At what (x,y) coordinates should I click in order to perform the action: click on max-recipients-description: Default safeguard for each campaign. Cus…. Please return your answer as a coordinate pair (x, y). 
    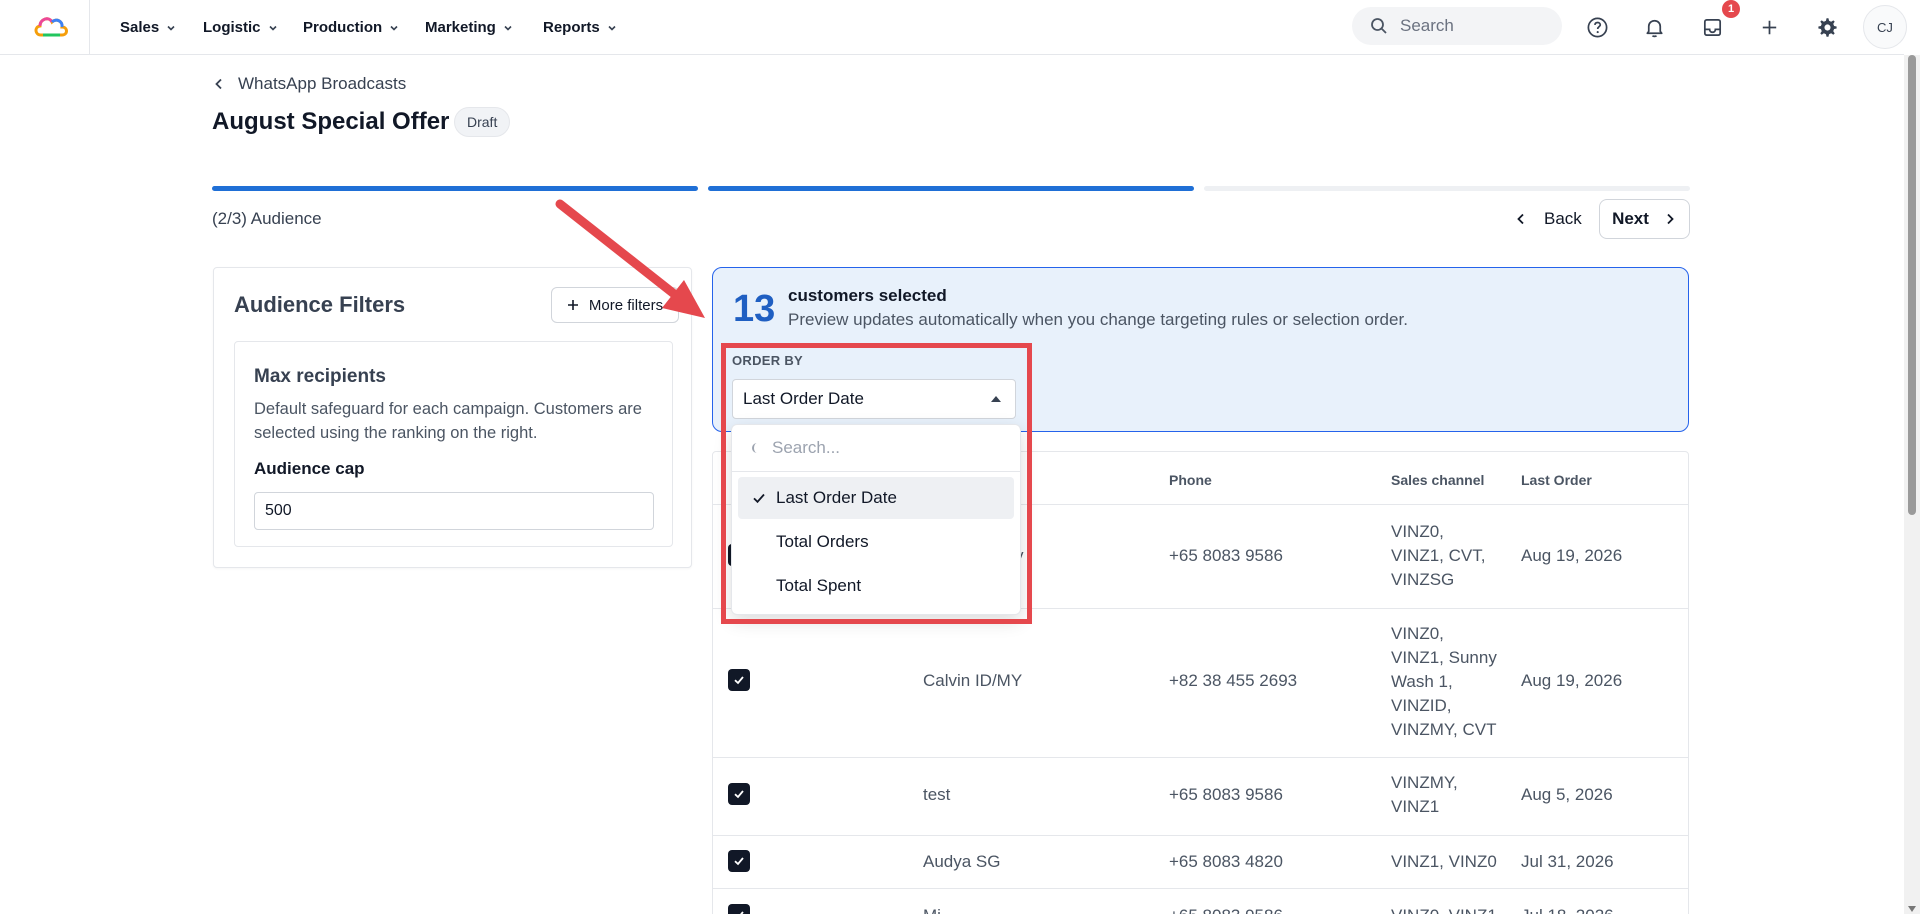
    Looking at the image, I should click on (448, 421).